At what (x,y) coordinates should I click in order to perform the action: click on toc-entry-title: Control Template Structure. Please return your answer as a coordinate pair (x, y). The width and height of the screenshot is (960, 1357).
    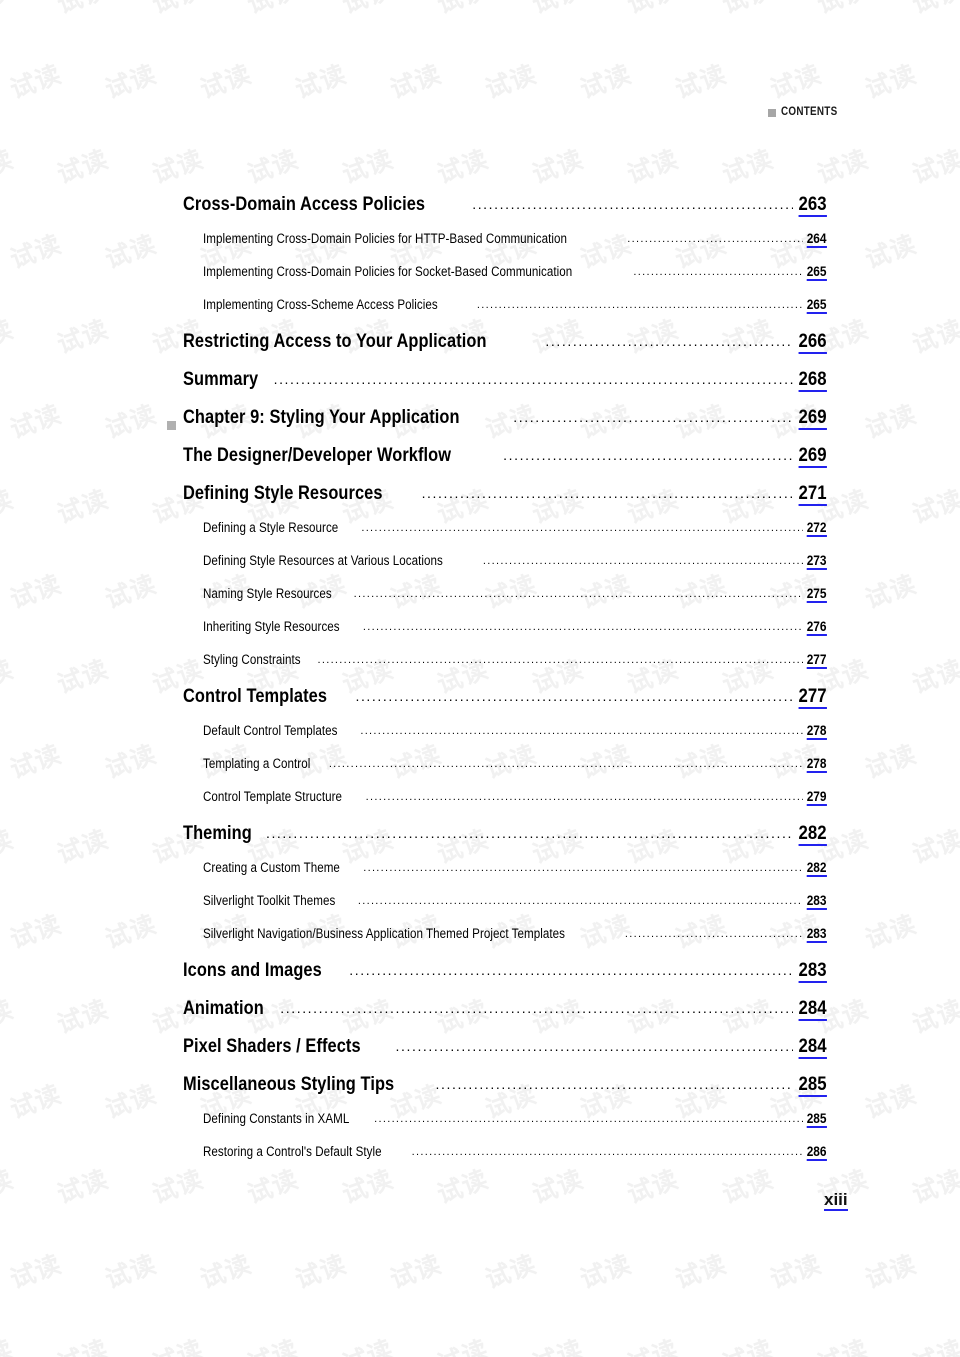
    Looking at the image, I should click on (273, 796).